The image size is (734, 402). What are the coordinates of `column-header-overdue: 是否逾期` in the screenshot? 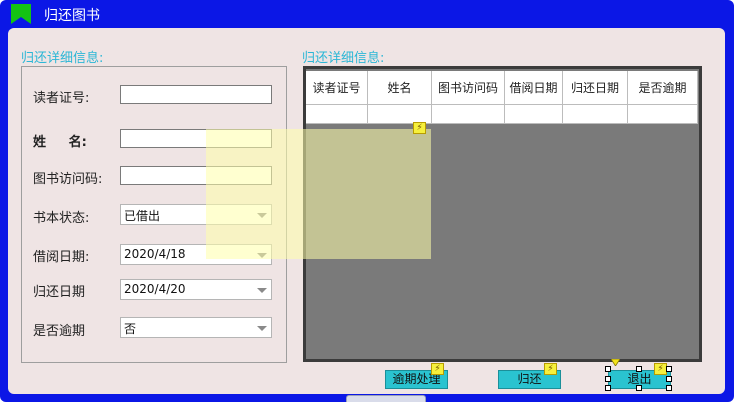 It's located at (663, 88).